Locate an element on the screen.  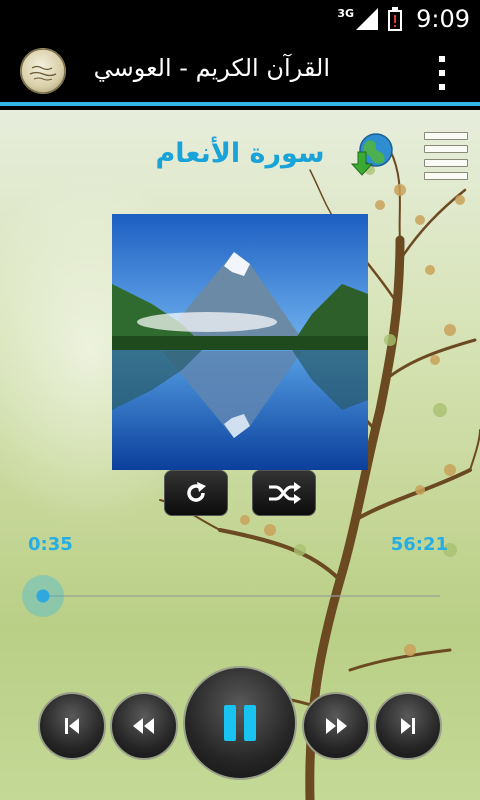
fast-forward-icon is located at coordinates (336, 726).